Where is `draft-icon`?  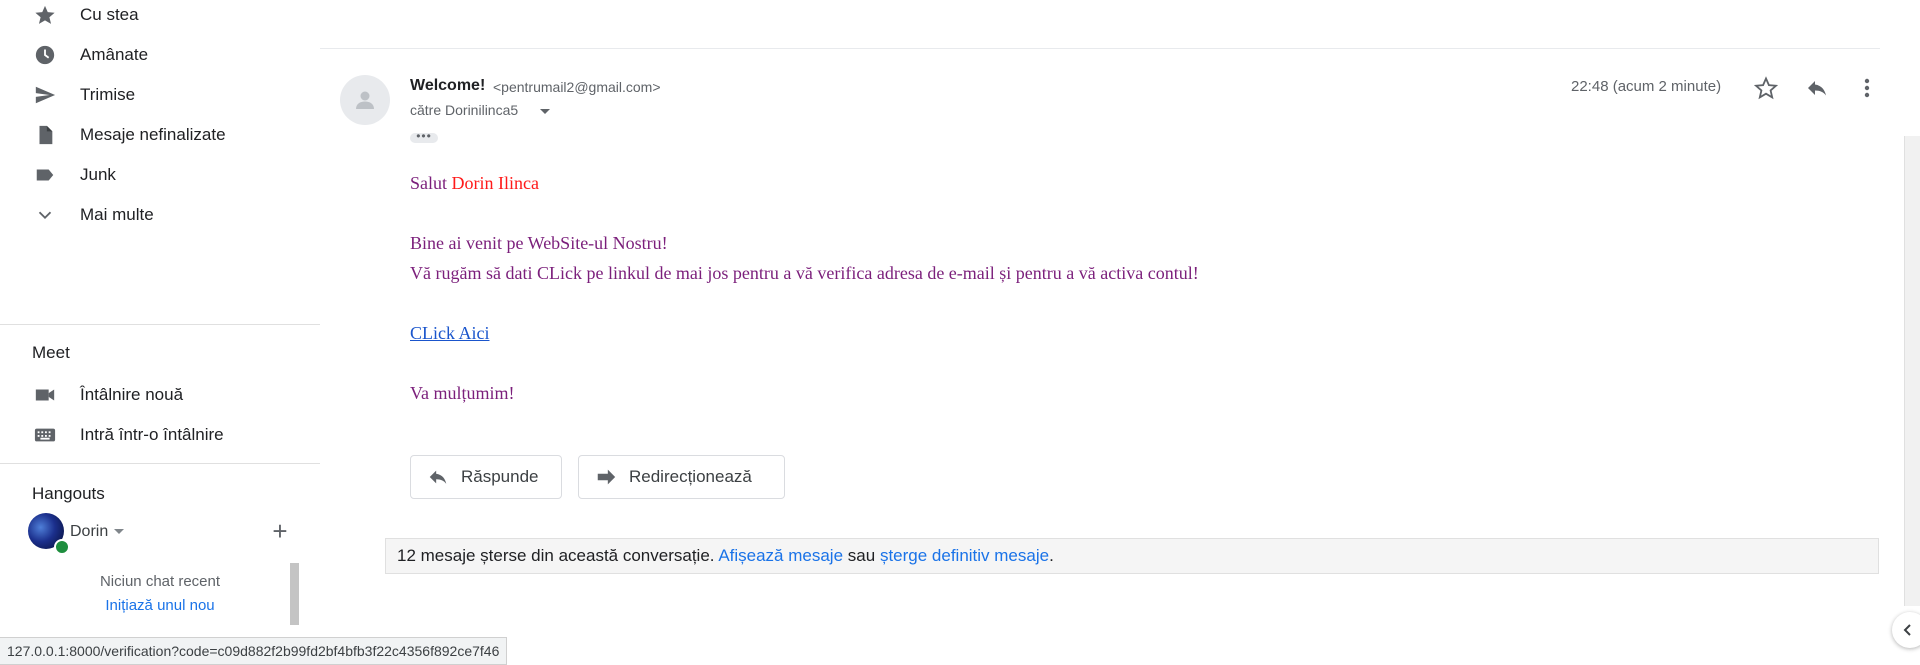
draft-icon is located at coordinates (45, 135).